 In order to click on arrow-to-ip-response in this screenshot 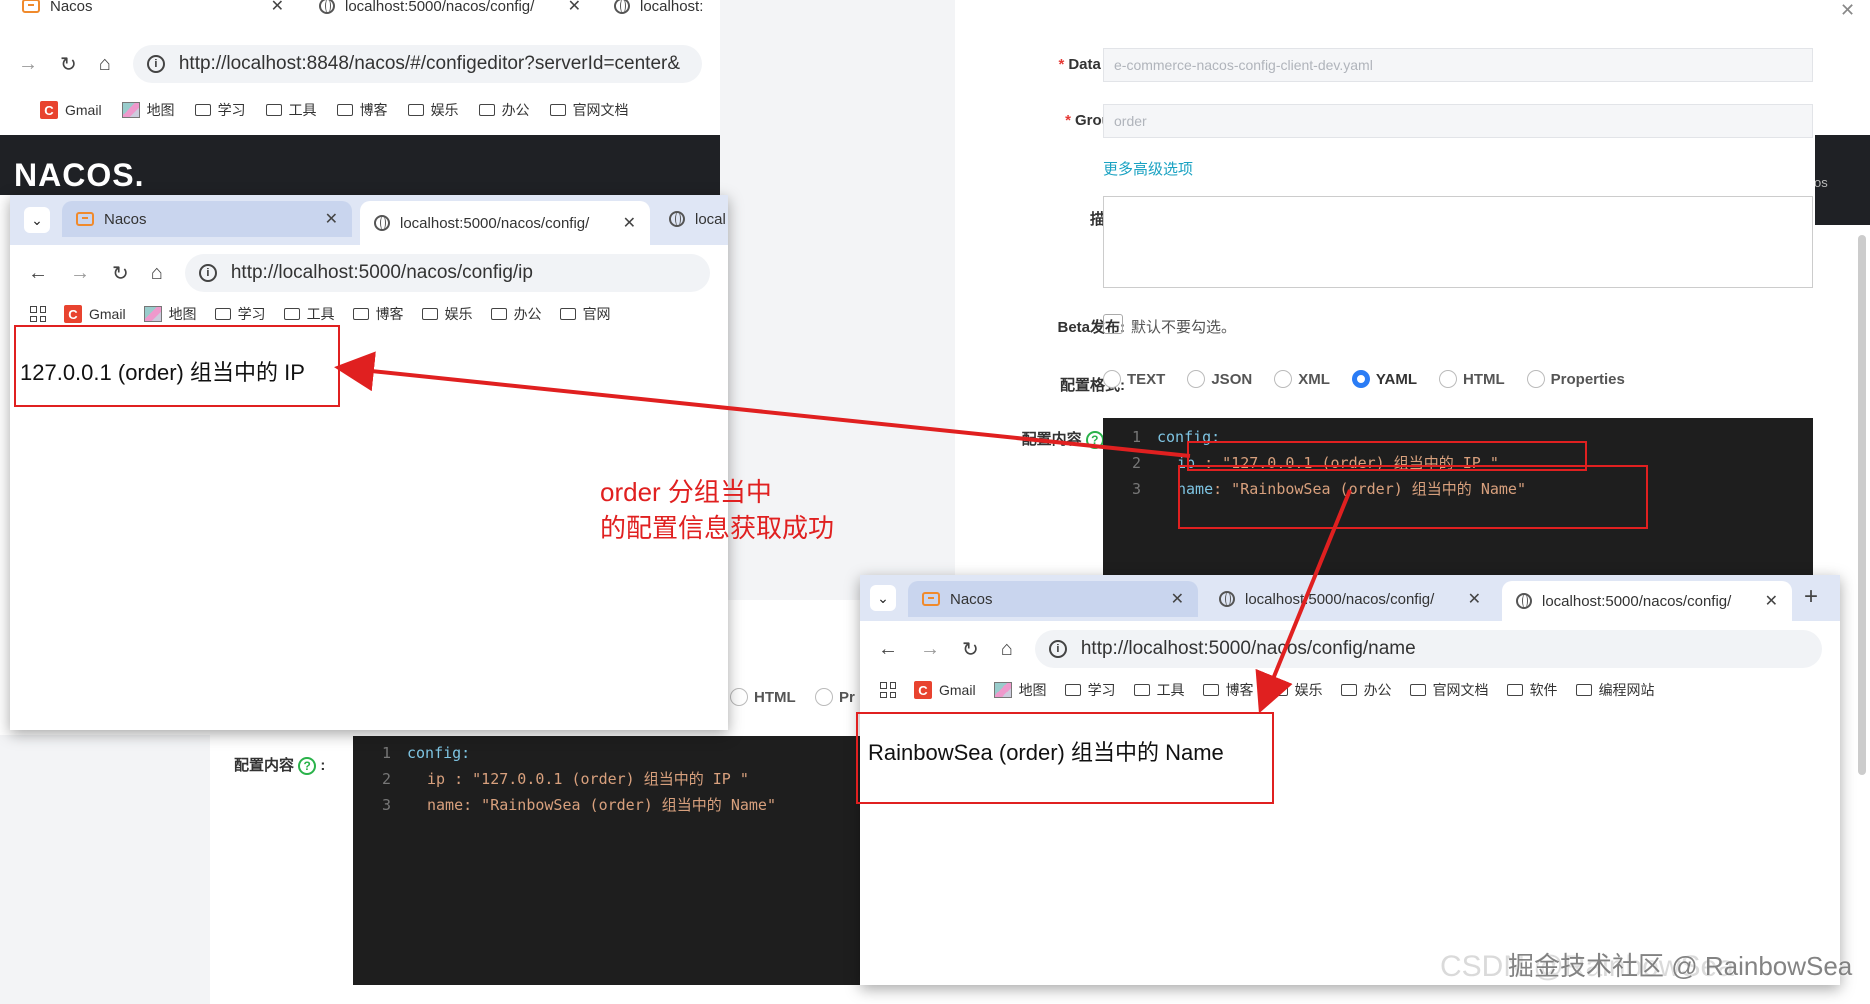, I will do `click(762, 404)`.